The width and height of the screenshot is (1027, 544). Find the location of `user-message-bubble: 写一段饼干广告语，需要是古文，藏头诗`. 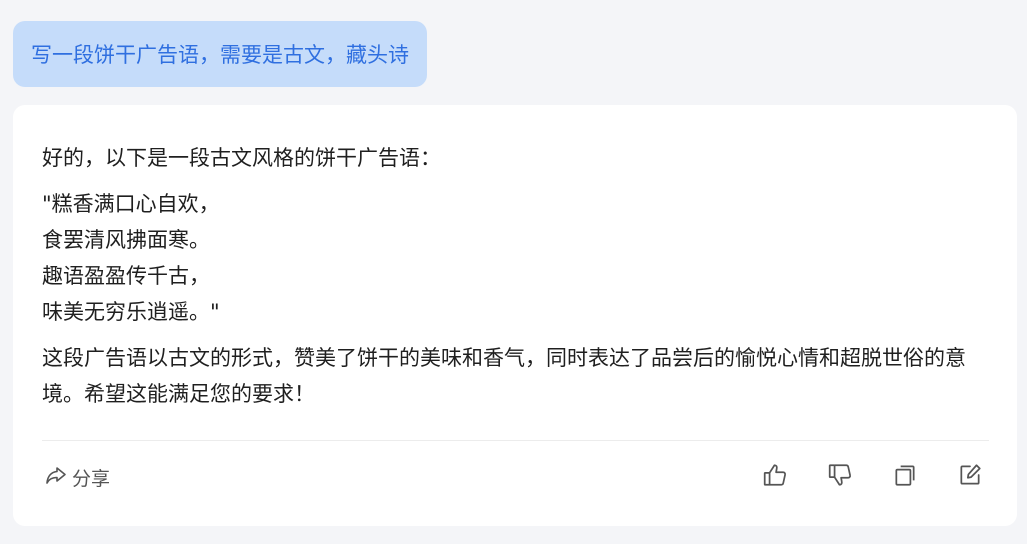

user-message-bubble: 写一段饼干广告语，需要是古文，藏头诗 is located at coordinates (220, 54).